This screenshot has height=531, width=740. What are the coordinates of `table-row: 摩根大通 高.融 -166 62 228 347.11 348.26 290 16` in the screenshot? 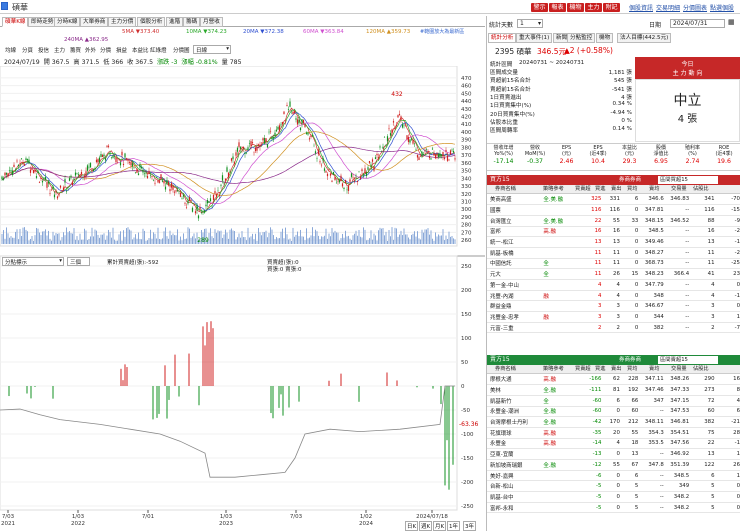 It's located at (613, 380).